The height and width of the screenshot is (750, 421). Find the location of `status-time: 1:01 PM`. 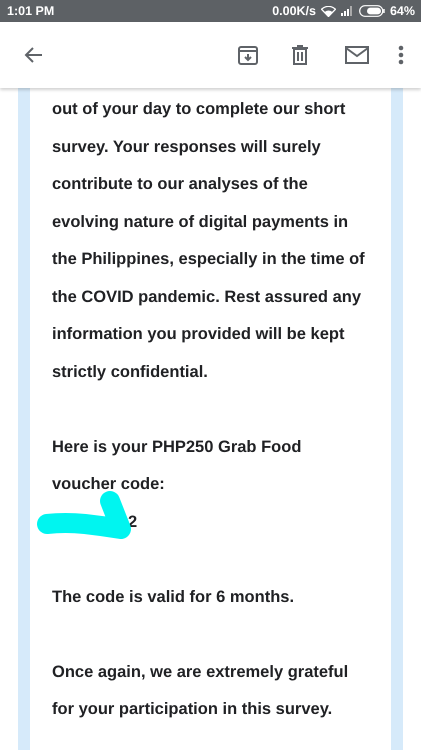

status-time: 1:01 PM is located at coordinates (30, 11).